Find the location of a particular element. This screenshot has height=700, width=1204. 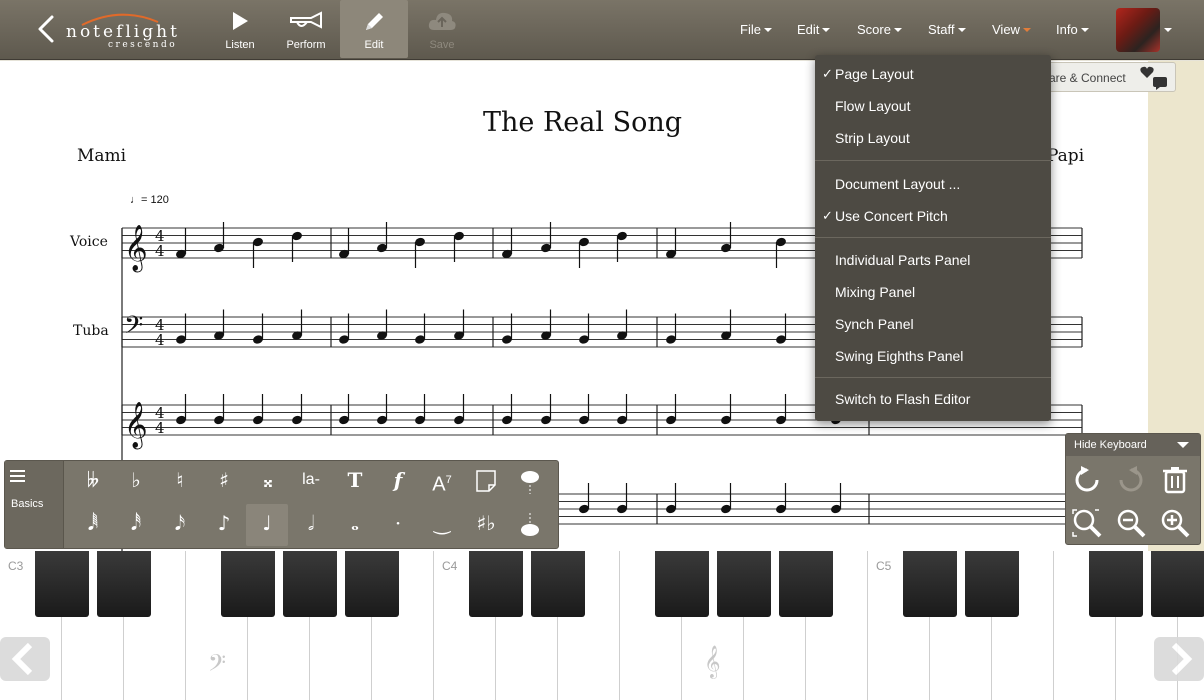

half-note-icon: 𝅗𝅥 is located at coordinates (311, 523).